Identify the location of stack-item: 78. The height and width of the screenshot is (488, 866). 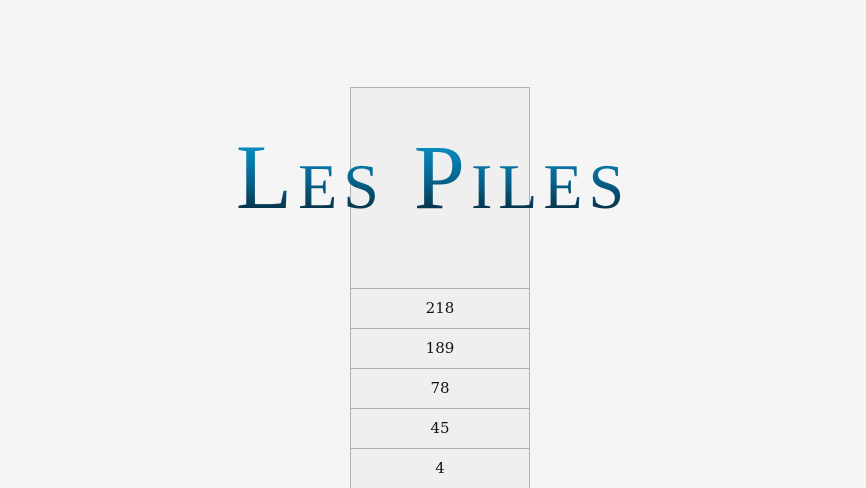
(440, 388).